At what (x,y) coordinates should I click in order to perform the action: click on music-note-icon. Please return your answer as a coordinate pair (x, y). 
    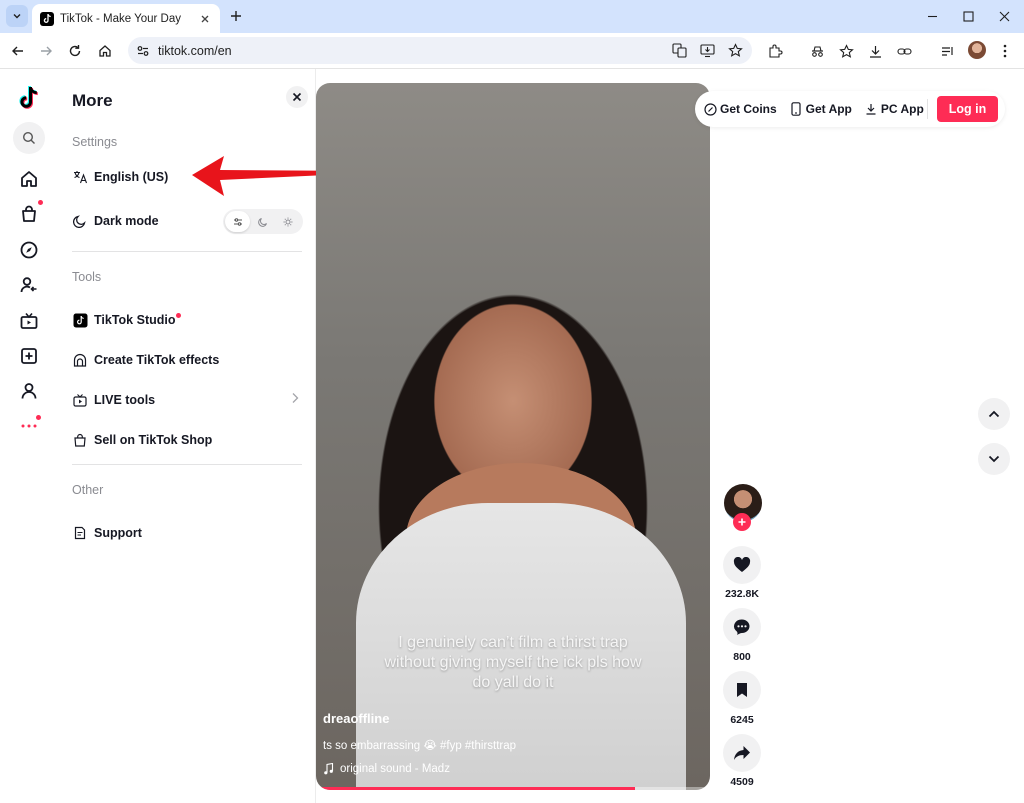
    Looking at the image, I should click on (329, 769).